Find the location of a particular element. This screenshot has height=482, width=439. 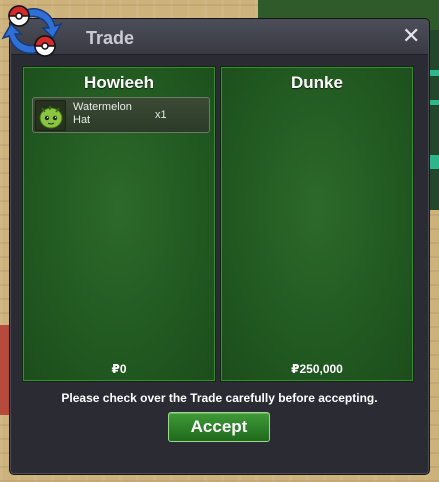

trade-icon is located at coordinates (32, 31).